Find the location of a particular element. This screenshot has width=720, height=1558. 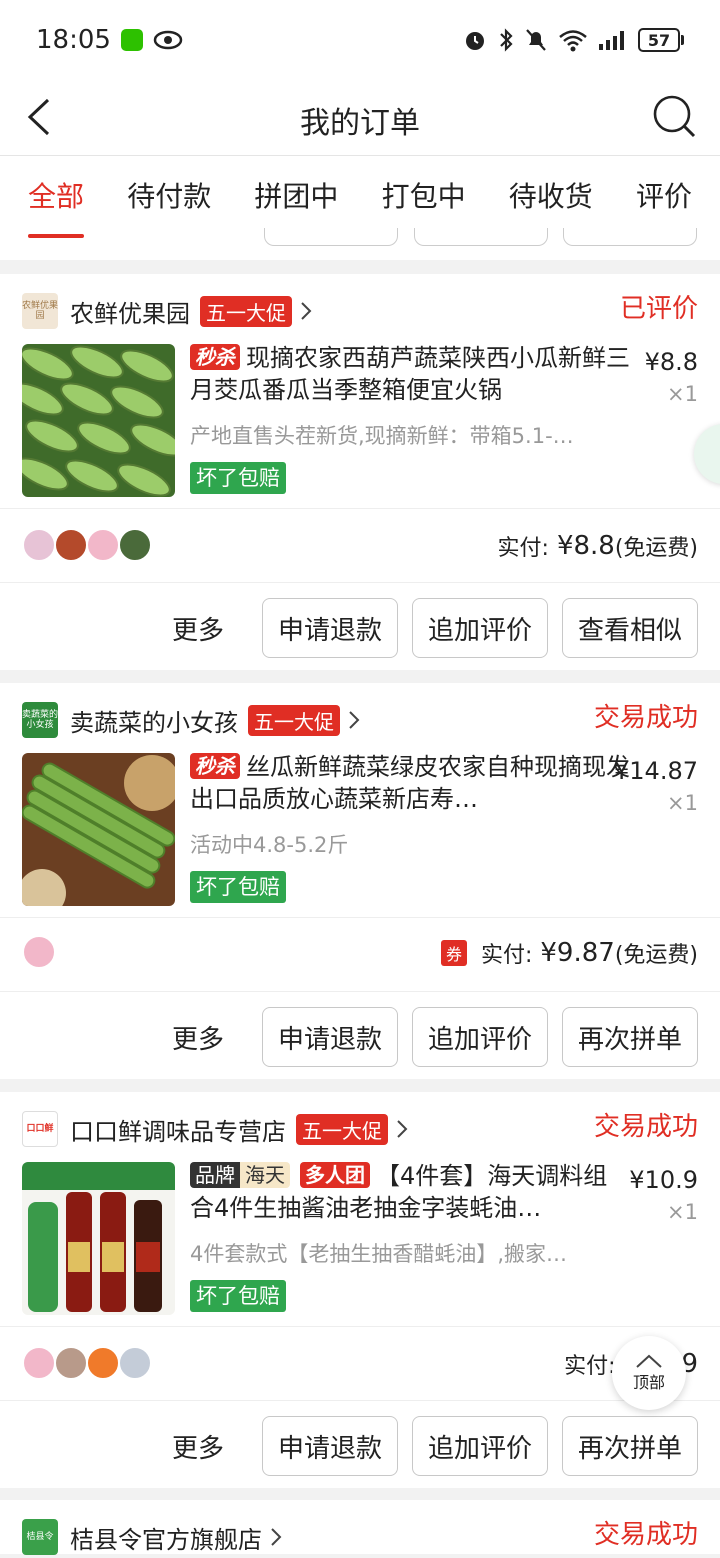

battery-level: 57 is located at coordinates (659, 40).